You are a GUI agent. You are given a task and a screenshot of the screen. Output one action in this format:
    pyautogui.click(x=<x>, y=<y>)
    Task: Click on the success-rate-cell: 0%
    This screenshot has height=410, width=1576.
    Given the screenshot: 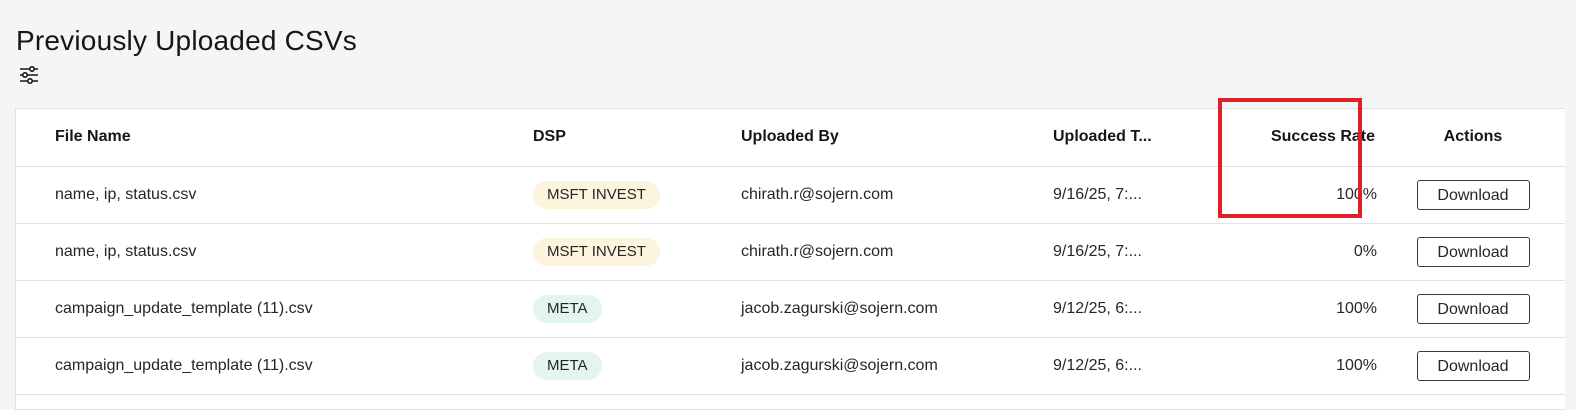 What is the action you would take?
    pyautogui.click(x=1365, y=251)
    